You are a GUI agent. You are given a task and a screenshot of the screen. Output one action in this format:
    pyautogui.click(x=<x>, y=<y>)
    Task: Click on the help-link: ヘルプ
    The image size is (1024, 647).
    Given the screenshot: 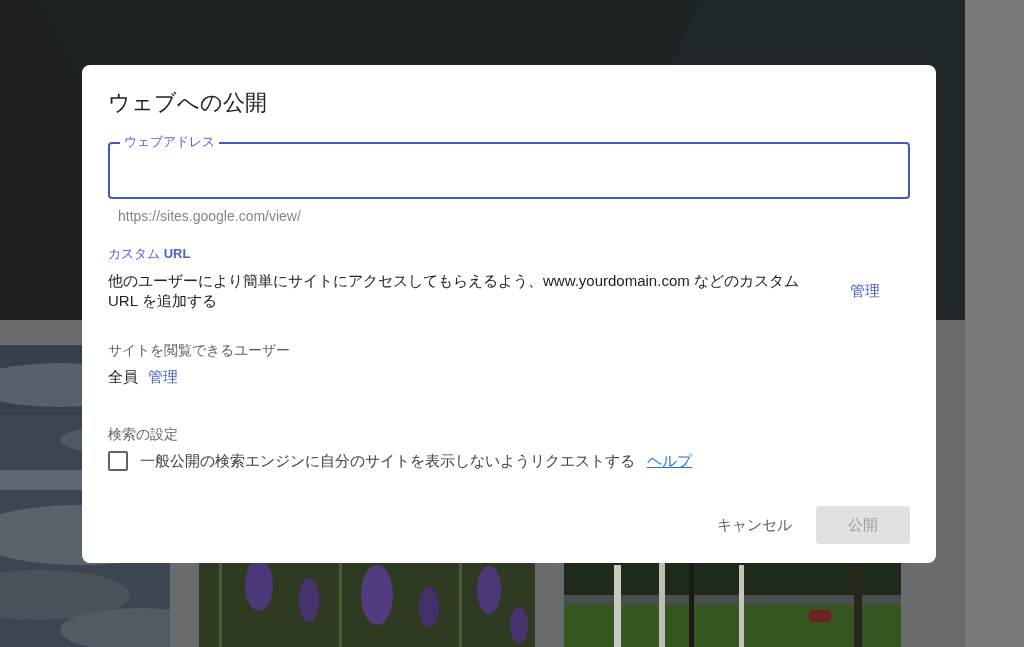 What is the action you would take?
    pyautogui.click(x=669, y=461)
    